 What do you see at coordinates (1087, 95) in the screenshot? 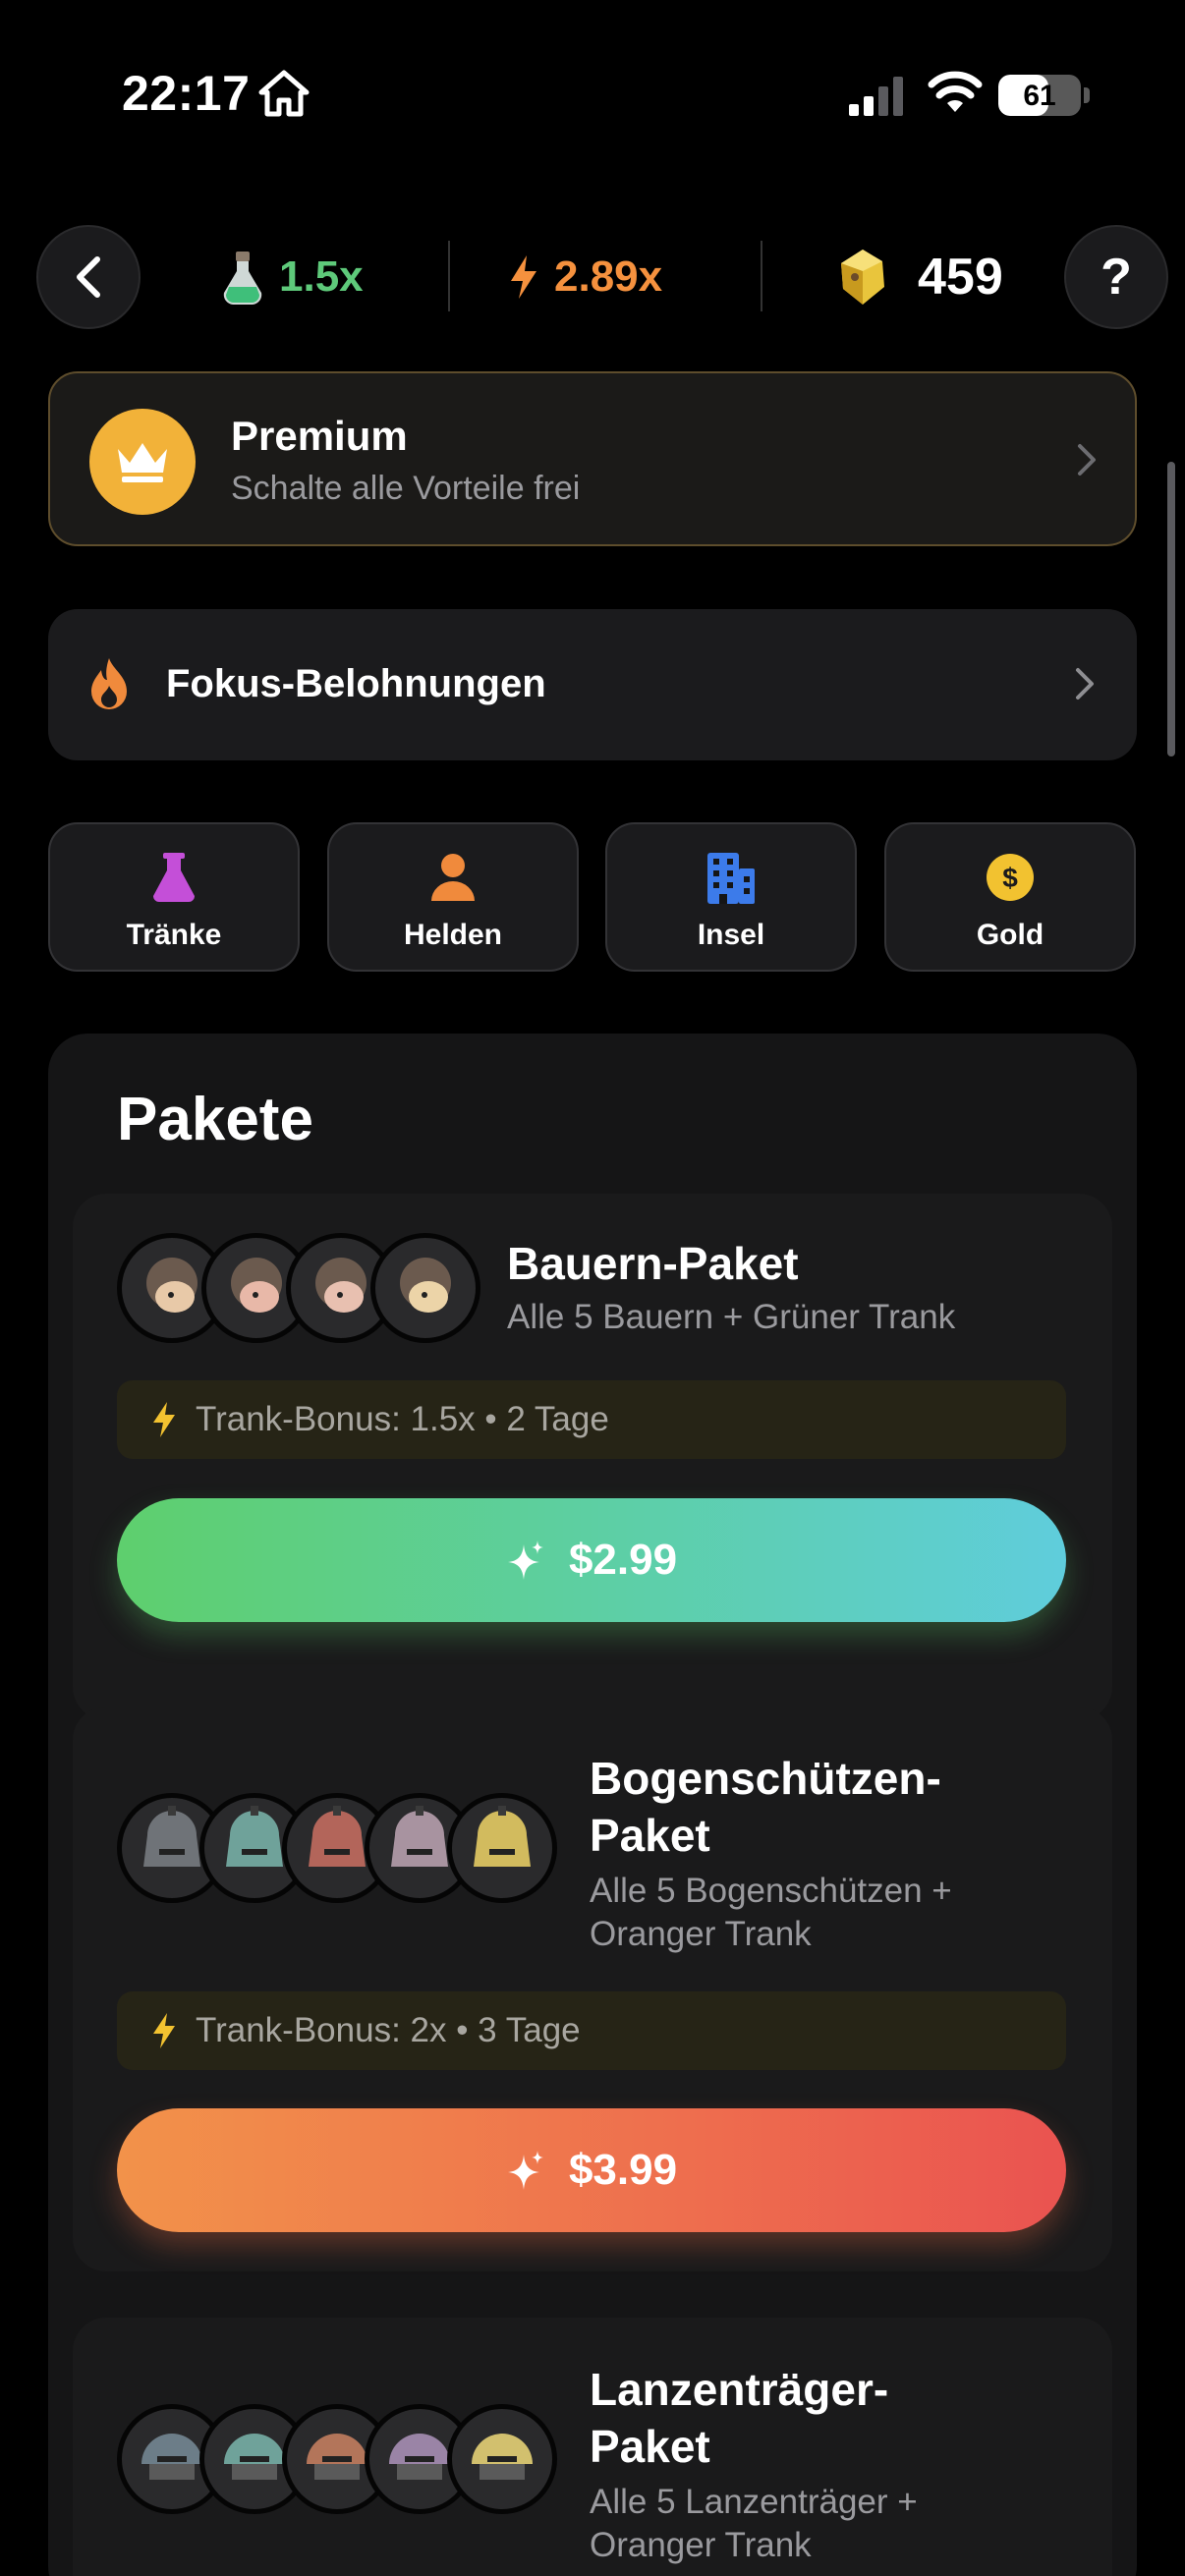
I see `battery-tip` at bounding box center [1087, 95].